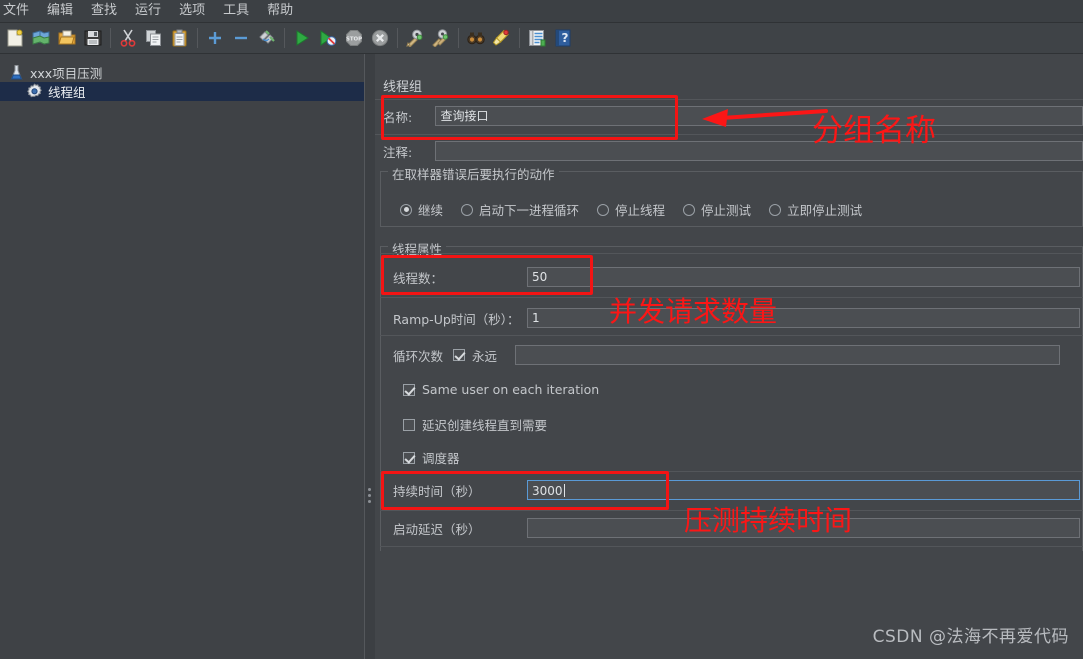  Describe the element at coordinates (437, 529) in the screenshot. I see `startup-delay-label: 启动延迟（秒）` at that location.